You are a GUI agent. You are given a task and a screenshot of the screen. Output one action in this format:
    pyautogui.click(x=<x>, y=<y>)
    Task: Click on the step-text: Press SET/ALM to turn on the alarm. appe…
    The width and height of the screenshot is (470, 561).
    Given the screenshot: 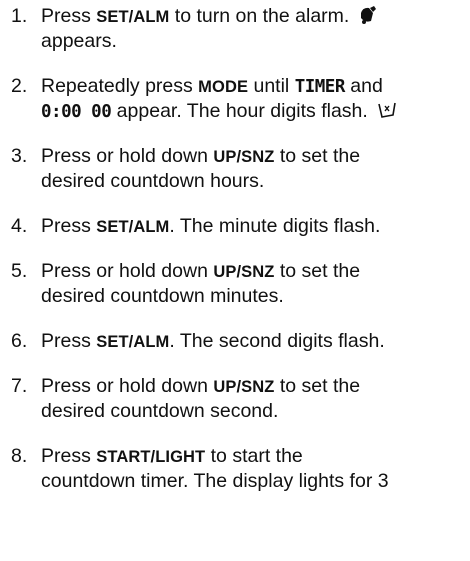 What is the action you would take?
    pyautogui.click(x=255, y=29)
    